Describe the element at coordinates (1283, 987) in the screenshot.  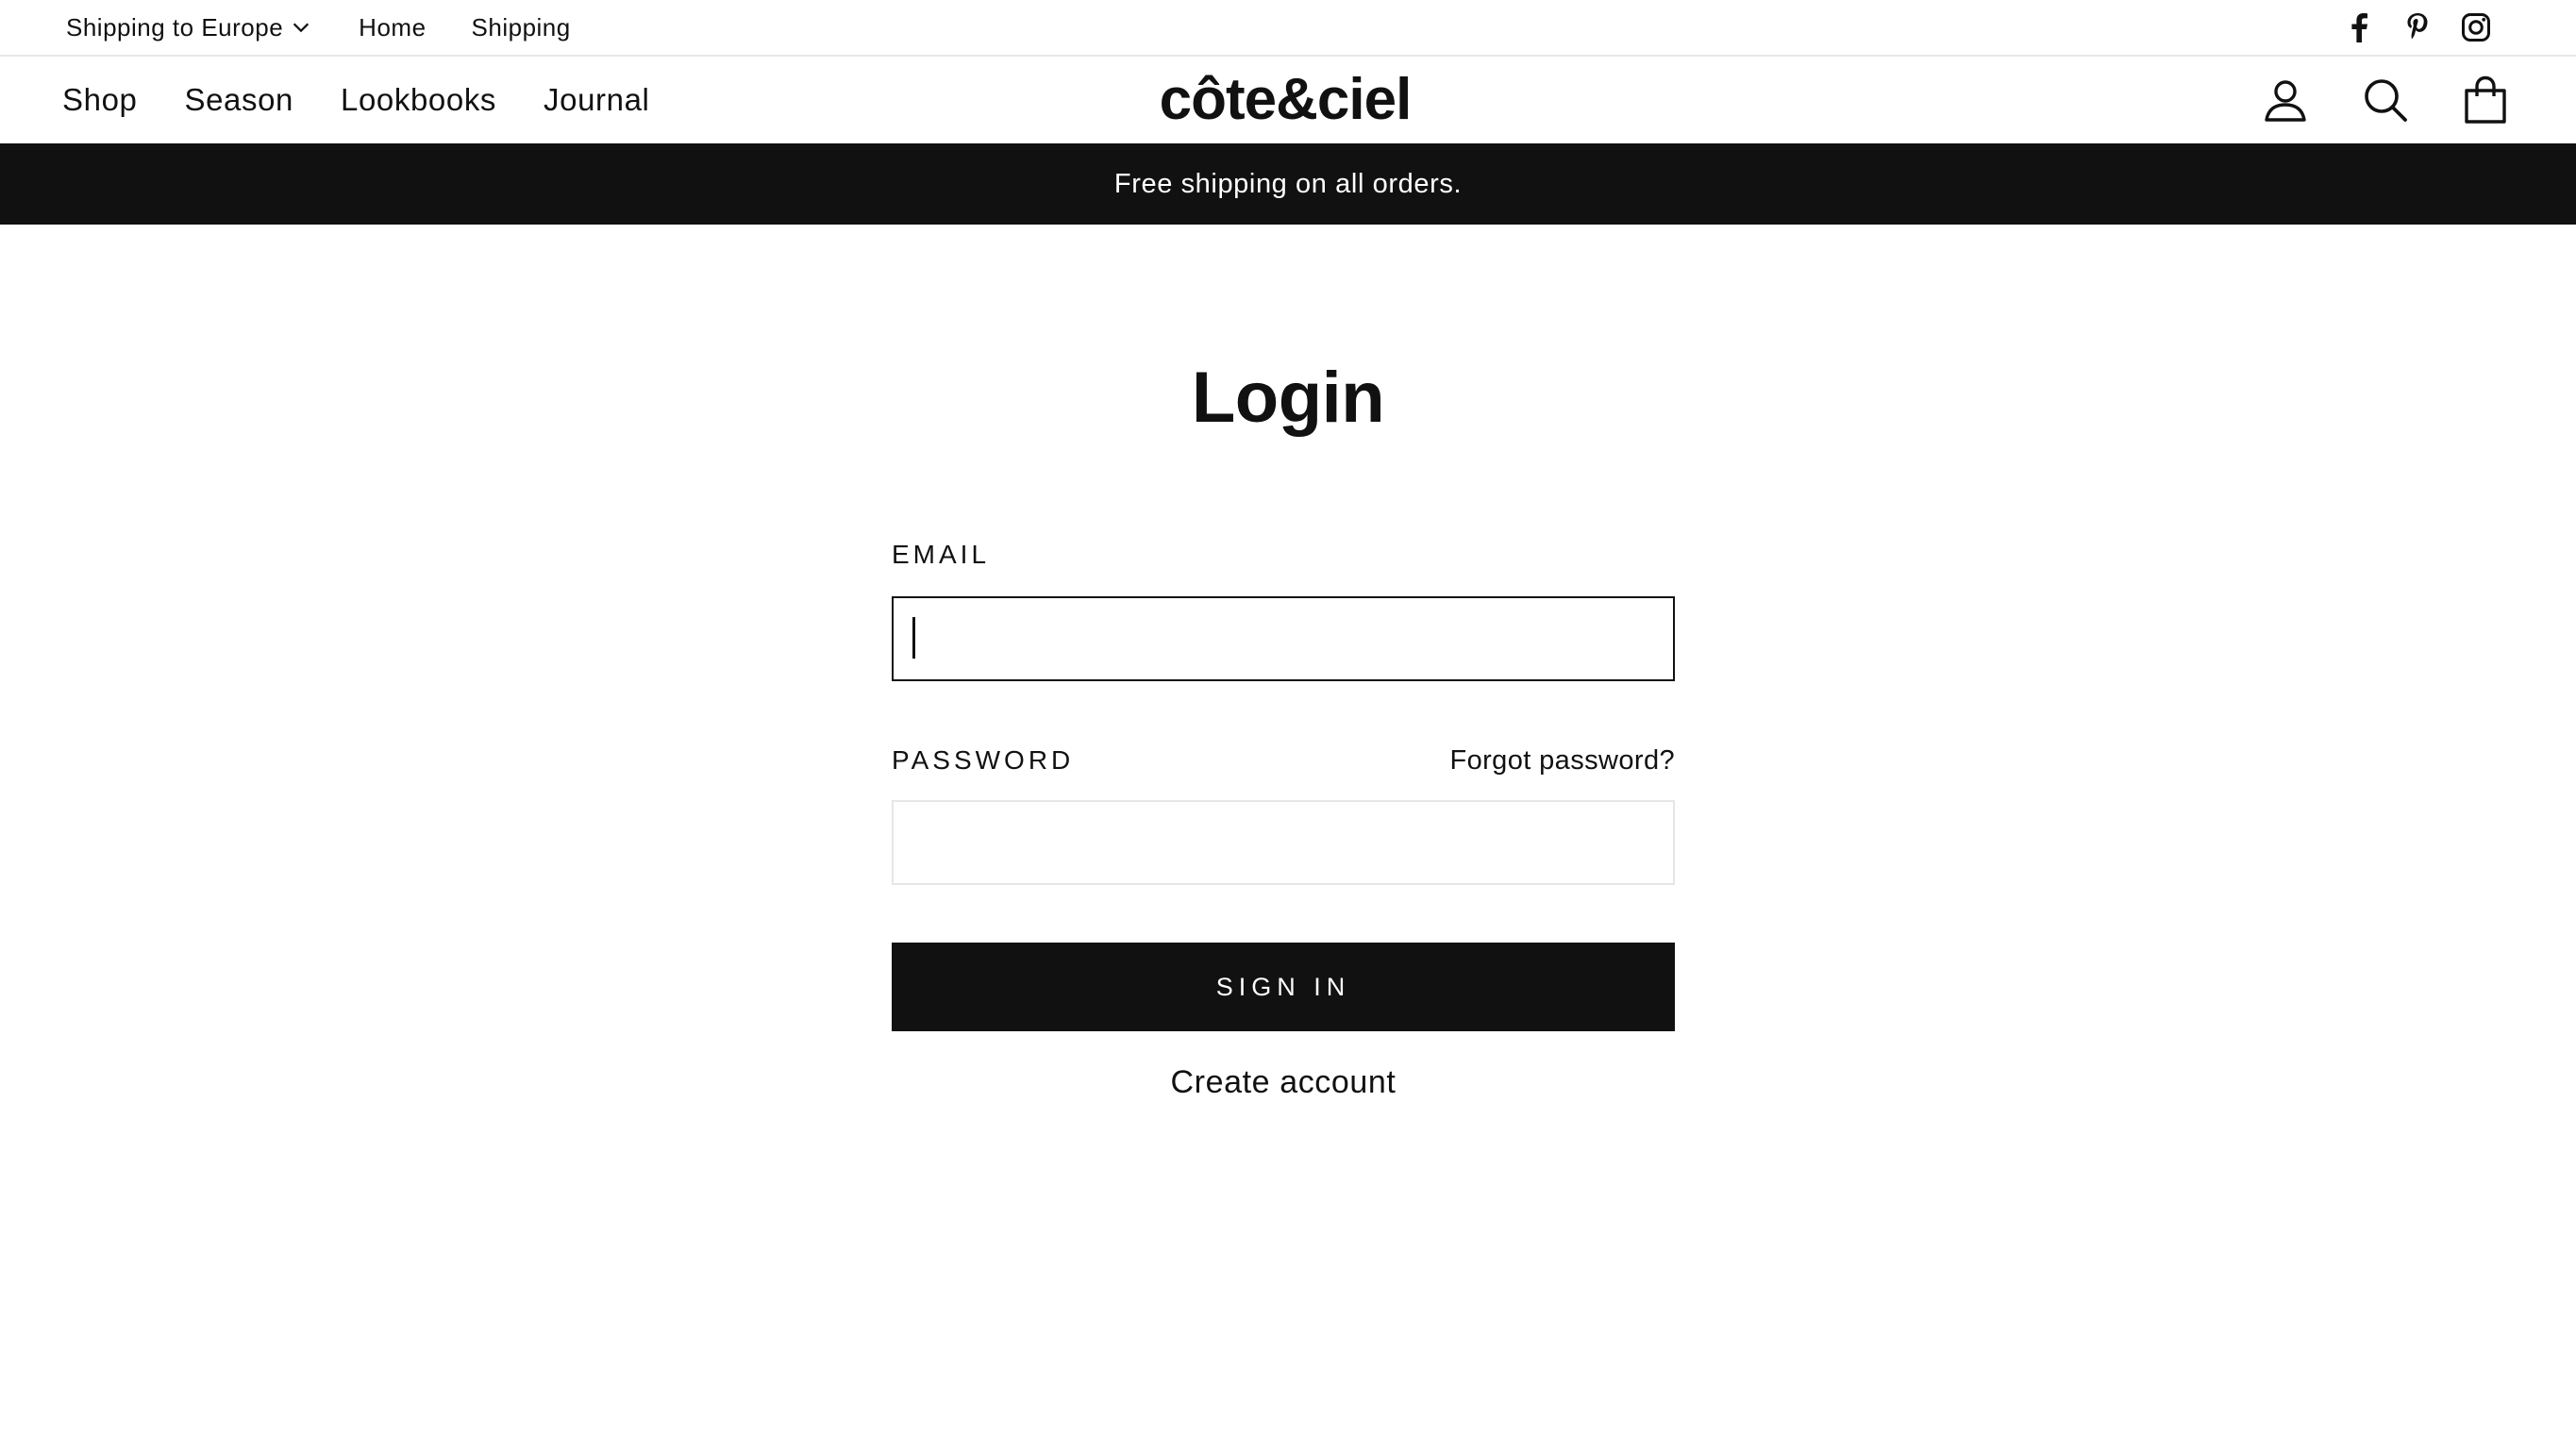
I see `sign-in-button: SIGN IN` at that location.